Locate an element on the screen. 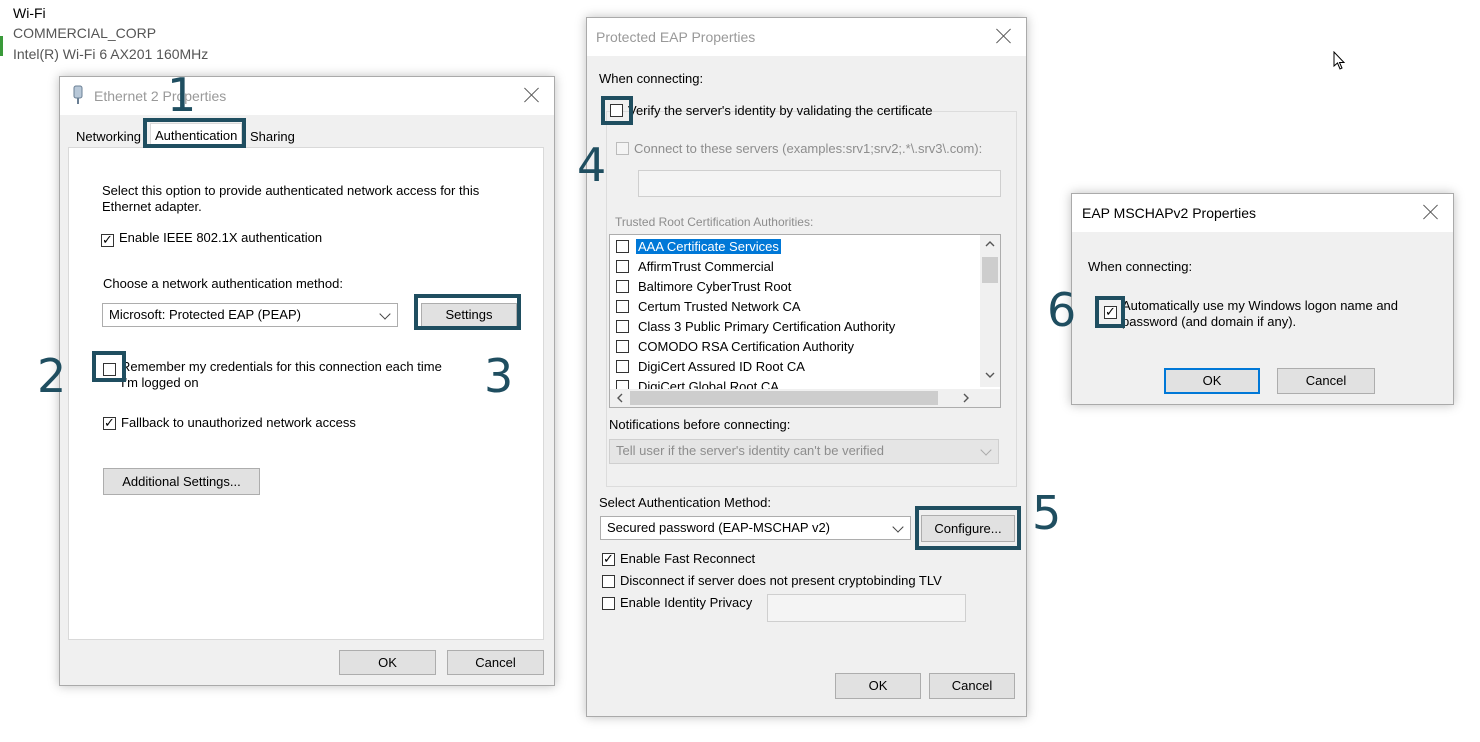 Image resolution: width=1480 pixels, height=742 pixels. ca-name: Baltimore CyberTrust Root is located at coordinates (715, 286).